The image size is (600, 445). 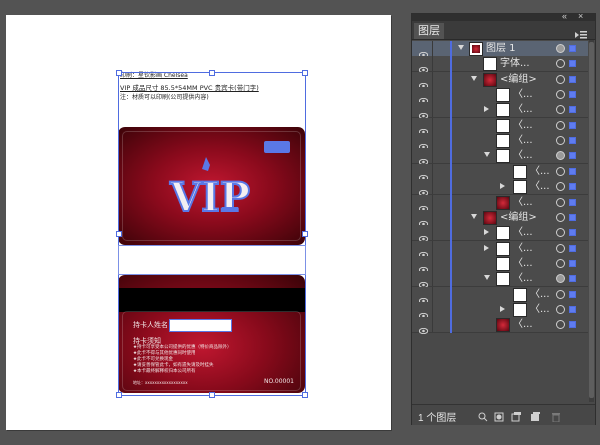 I want to click on layers-scrollbar, so click(x=591, y=221).